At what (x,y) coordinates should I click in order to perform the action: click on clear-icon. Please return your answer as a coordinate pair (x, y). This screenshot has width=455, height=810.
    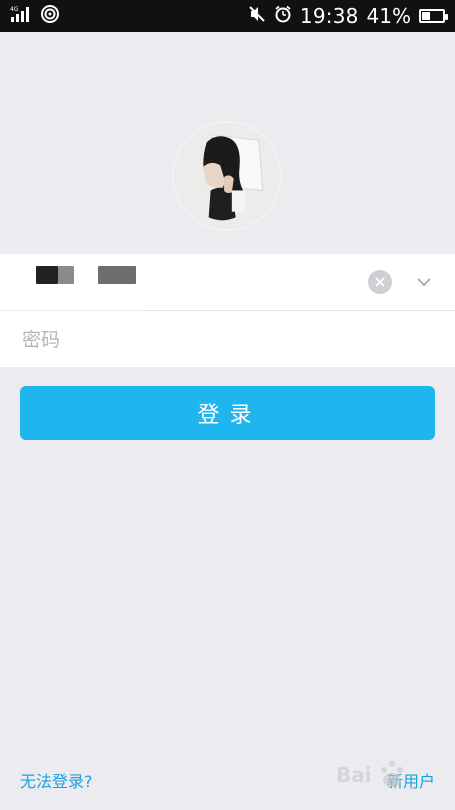
    Looking at the image, I should click on (380, 282).